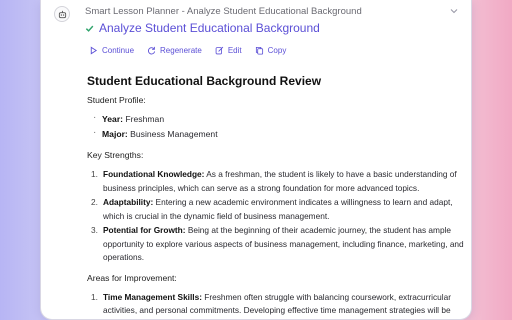  I want to click on improvement-heading: Areas for Improvement:, so click(132, 277).